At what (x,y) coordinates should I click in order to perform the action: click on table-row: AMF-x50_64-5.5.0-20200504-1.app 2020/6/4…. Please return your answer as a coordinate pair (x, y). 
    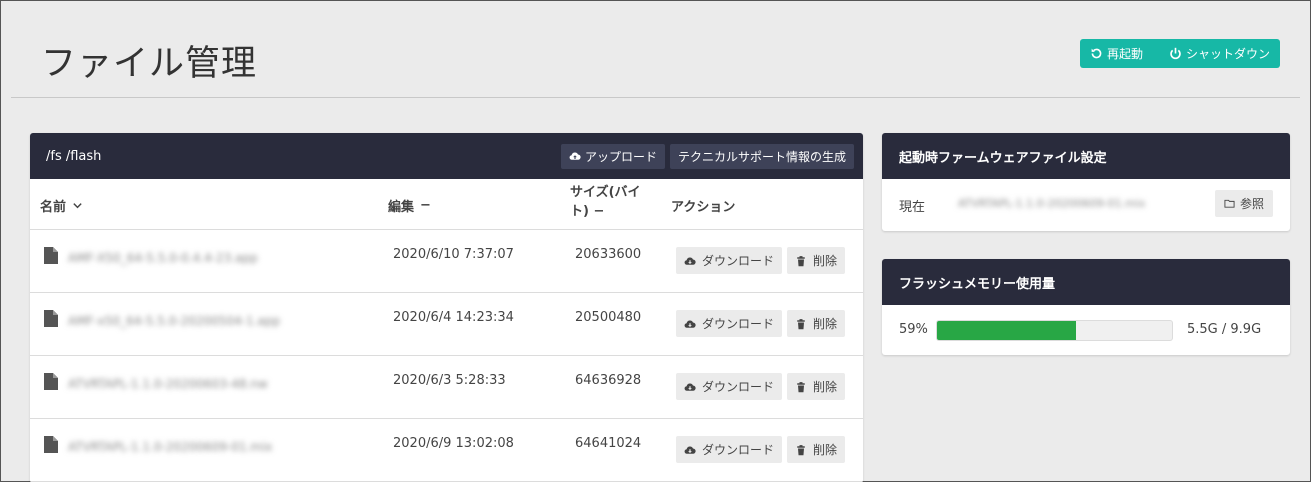
    Looking at the image, I should click on (446, 324).